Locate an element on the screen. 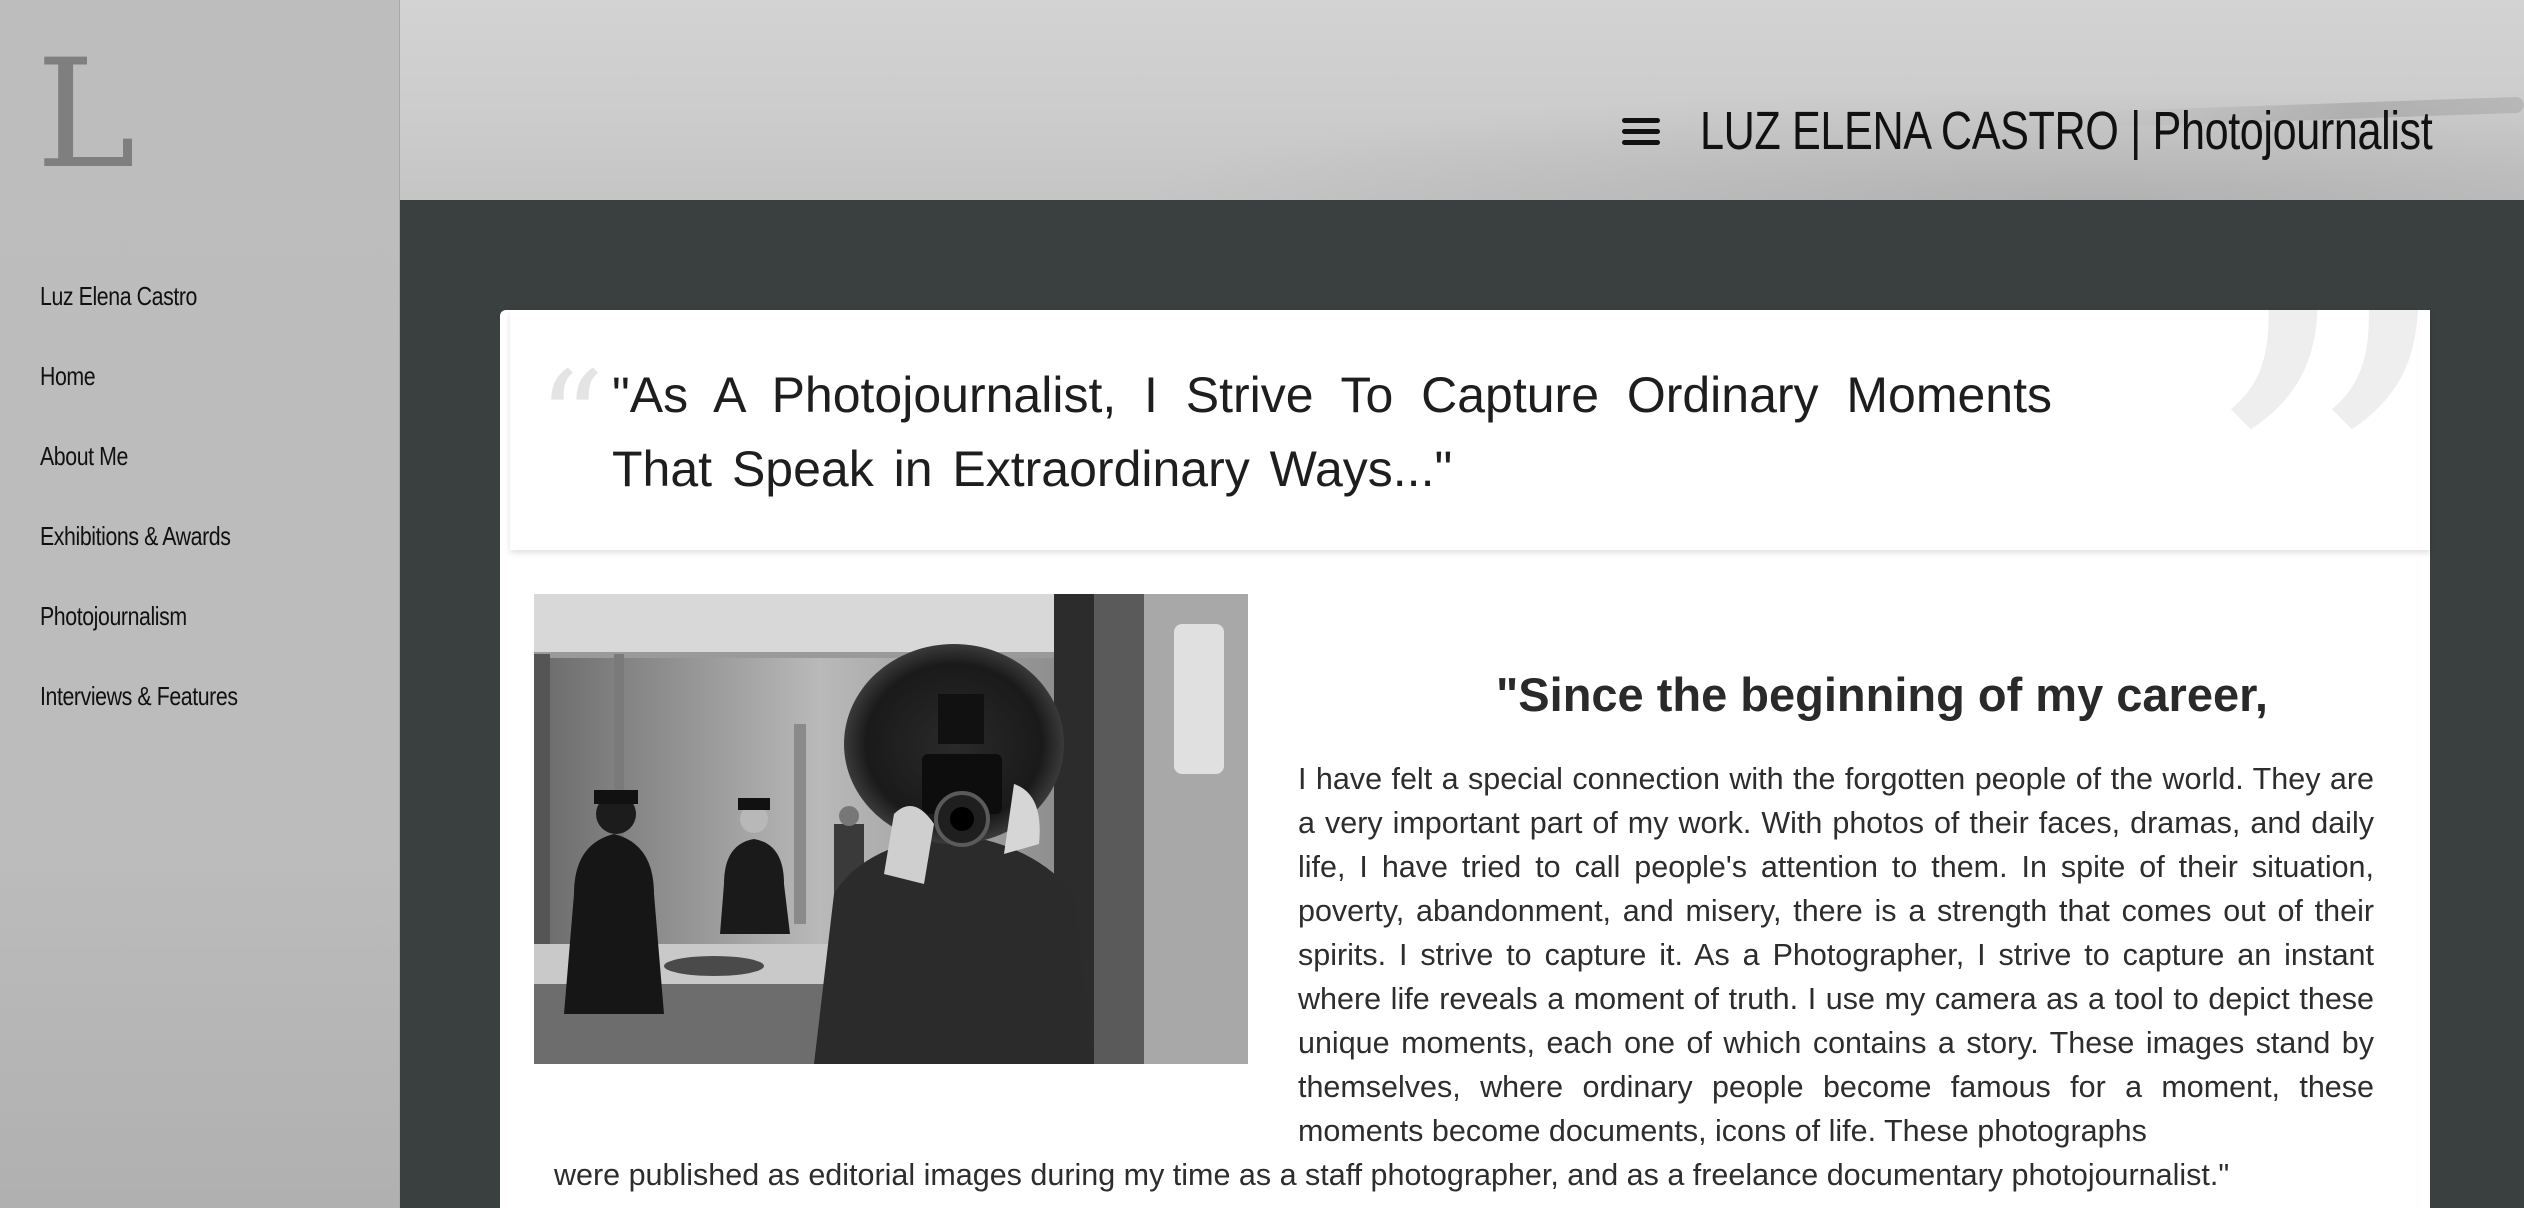 The height and width of the screenshot is (1208, 2524). self-portrait-photo is located at coordinates (891, 829).